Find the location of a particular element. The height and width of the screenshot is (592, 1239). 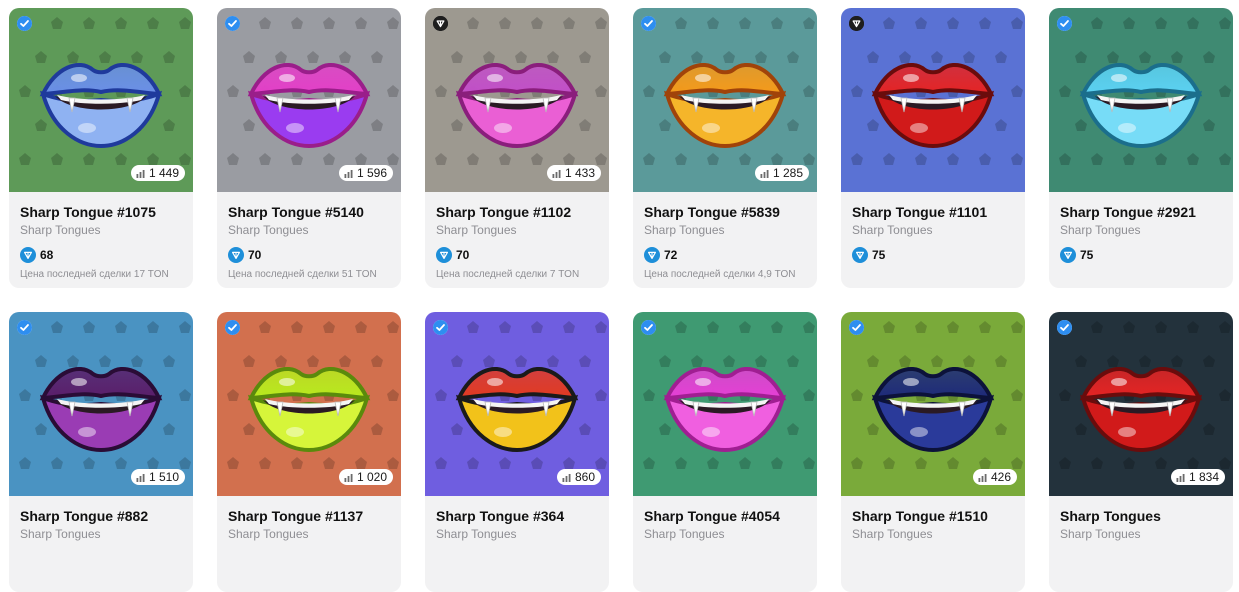

nft-card: Sharp Tongue #1101 Sharp Tongues 75 is located at coordinates (933, 148).